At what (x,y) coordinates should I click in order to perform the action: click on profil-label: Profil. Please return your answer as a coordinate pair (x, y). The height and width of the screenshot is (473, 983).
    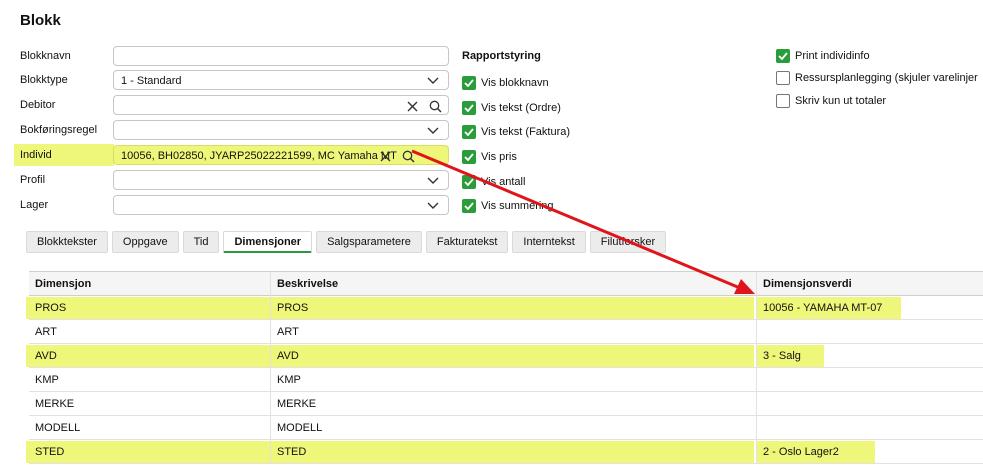
    Looking at the image, I should click on (33, 180).